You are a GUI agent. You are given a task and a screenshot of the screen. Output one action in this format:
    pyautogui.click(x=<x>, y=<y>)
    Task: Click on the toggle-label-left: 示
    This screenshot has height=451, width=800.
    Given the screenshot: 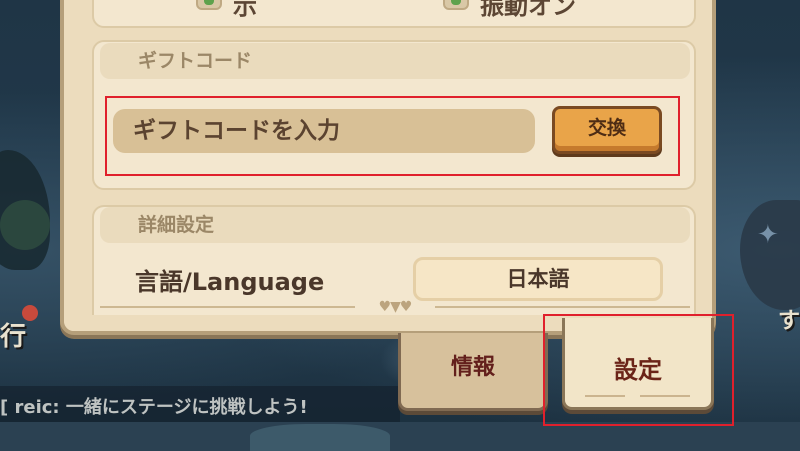 What is the action you would take?
    pyautogui.click(x=245, y=10)
    